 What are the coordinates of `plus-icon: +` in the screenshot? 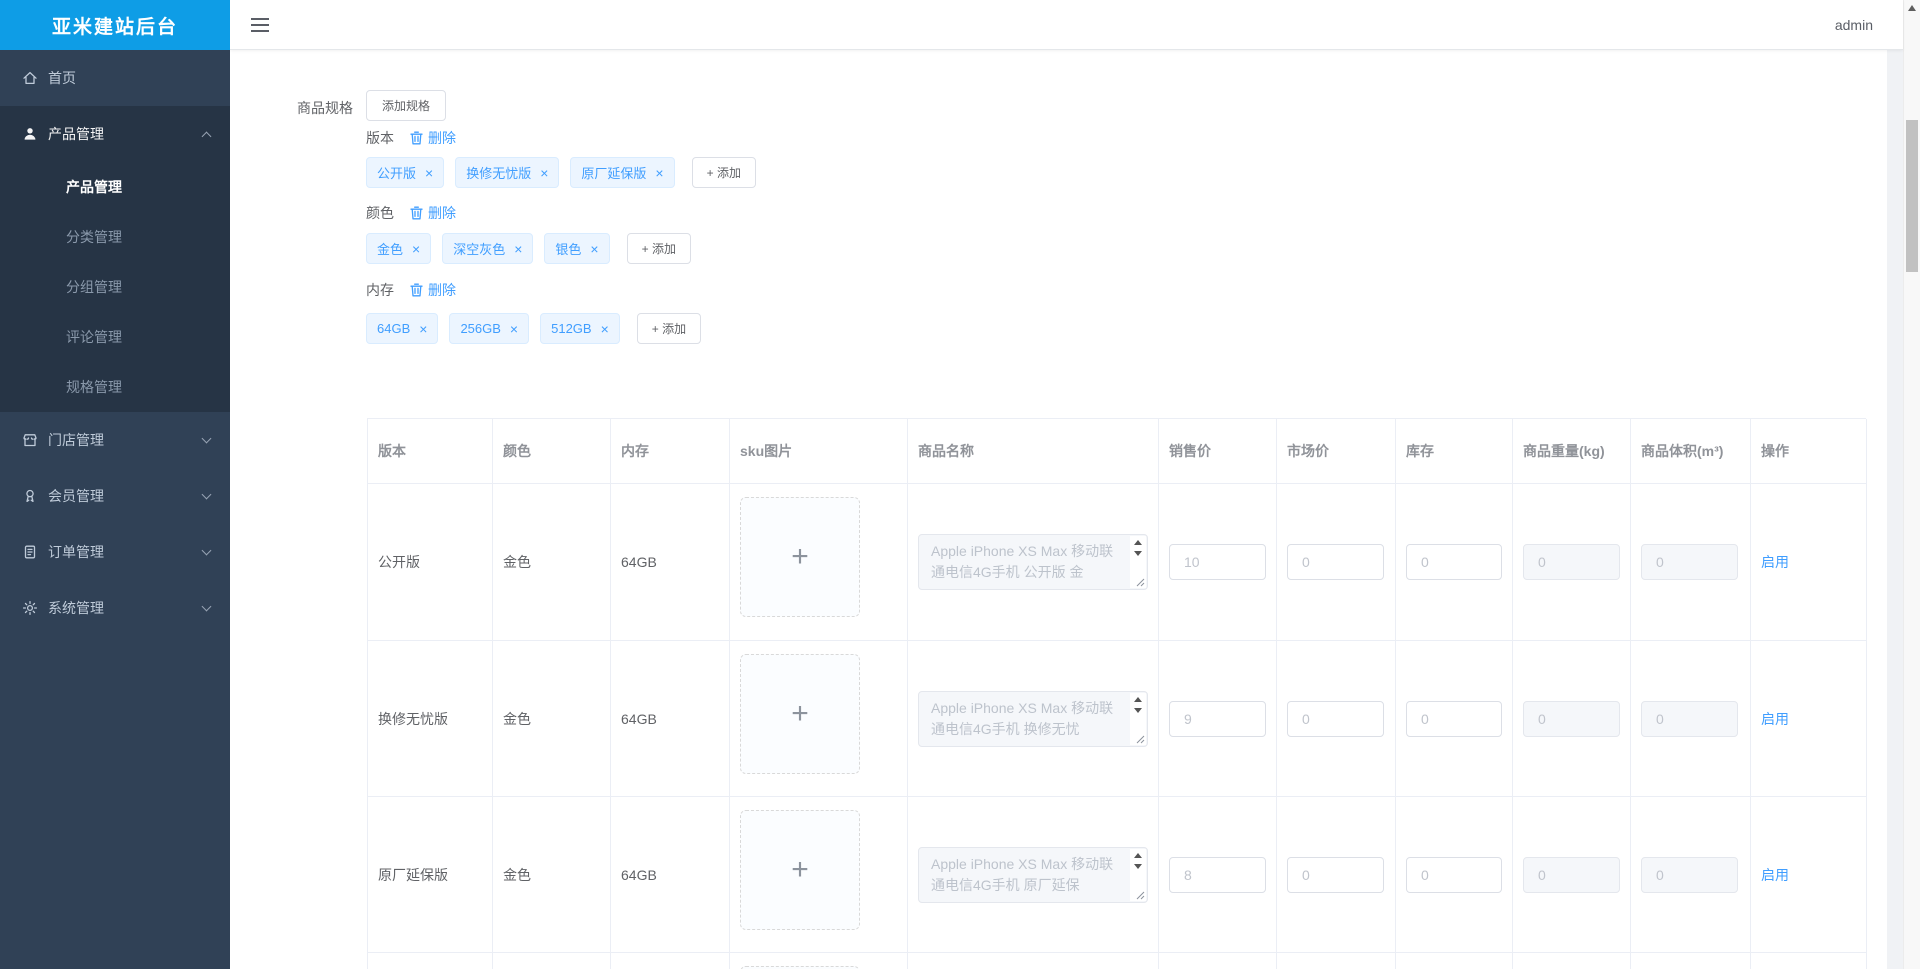 It's located at (800, 869).